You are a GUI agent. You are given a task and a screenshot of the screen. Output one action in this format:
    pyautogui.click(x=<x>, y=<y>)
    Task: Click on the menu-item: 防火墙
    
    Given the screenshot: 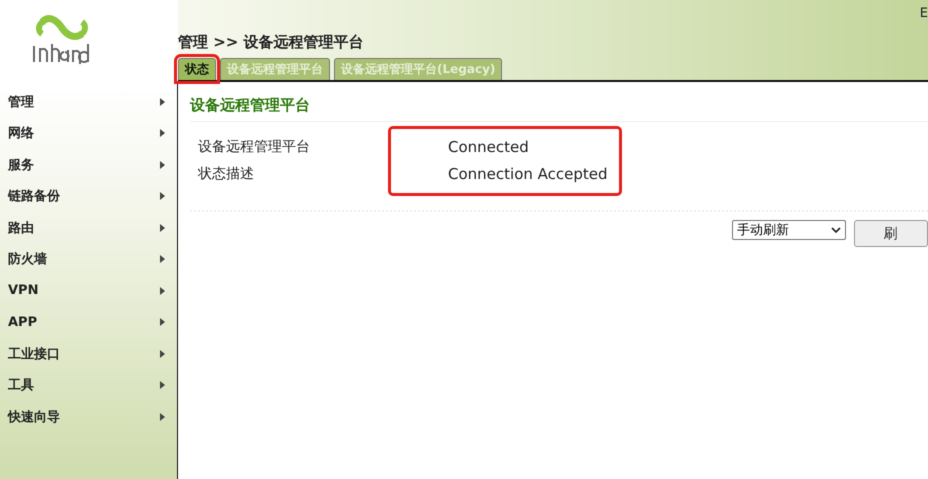 What is the action you would take?
    pyautogui.click(x=27, y=259)
    